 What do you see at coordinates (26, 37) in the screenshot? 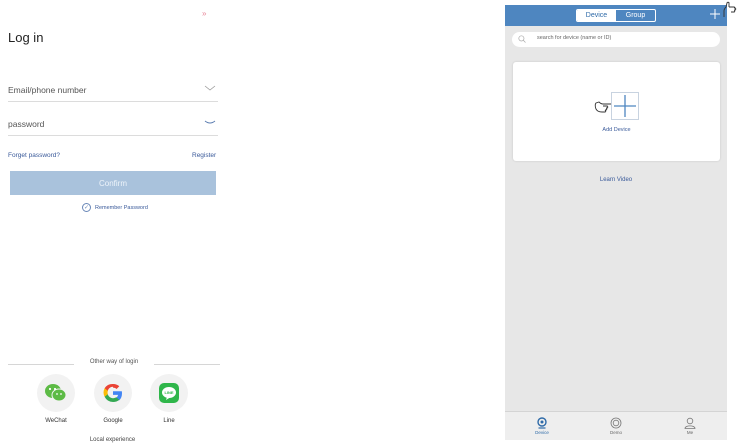
I see `page-title: Log in` at bounding box center [26, 37].